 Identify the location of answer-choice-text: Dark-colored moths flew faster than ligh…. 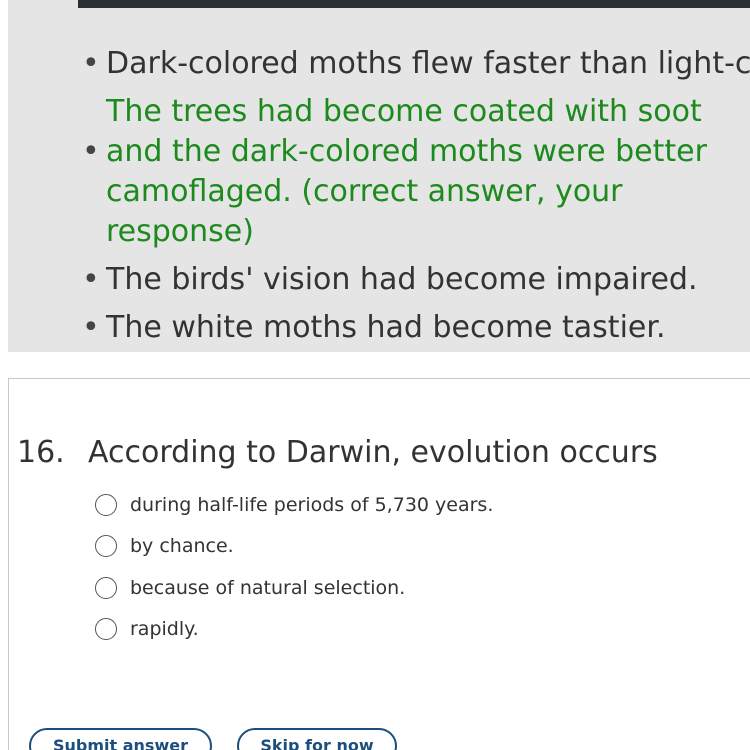
(428, 63).